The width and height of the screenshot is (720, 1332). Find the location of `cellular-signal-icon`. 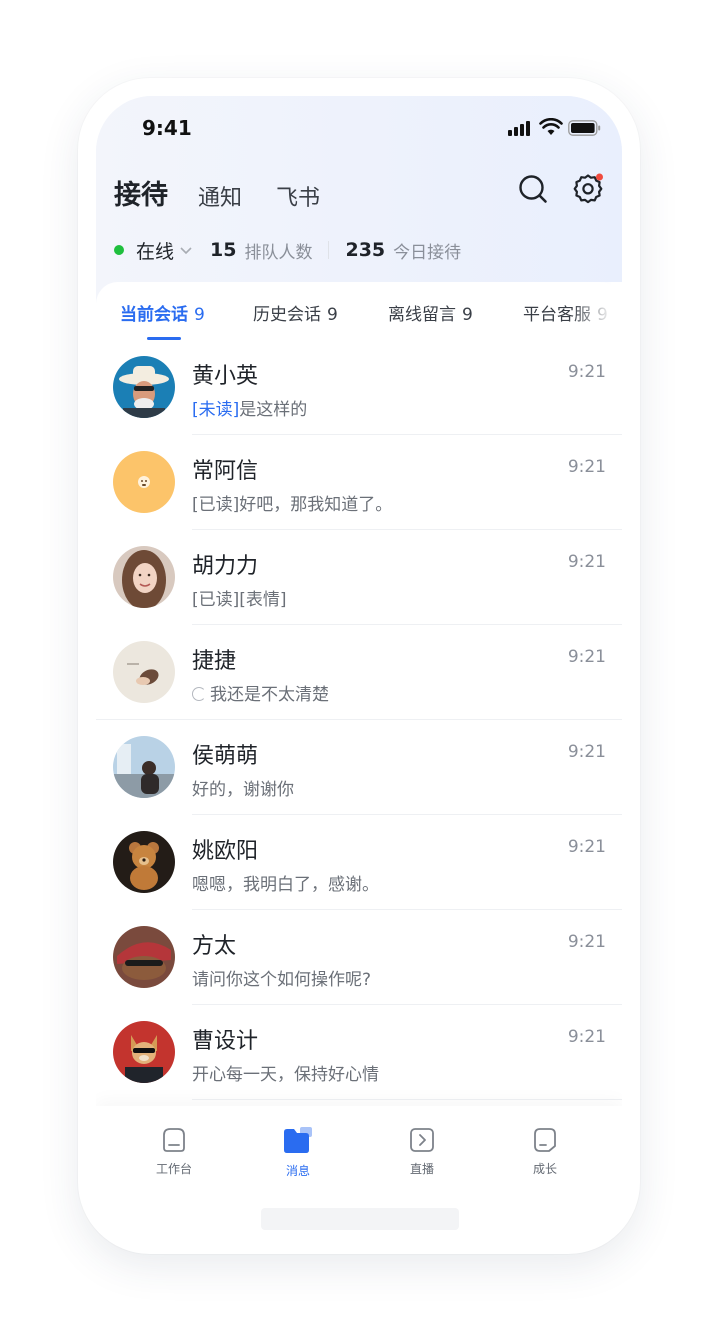

cellular-signal-icon is located at coordinates (521, 128).